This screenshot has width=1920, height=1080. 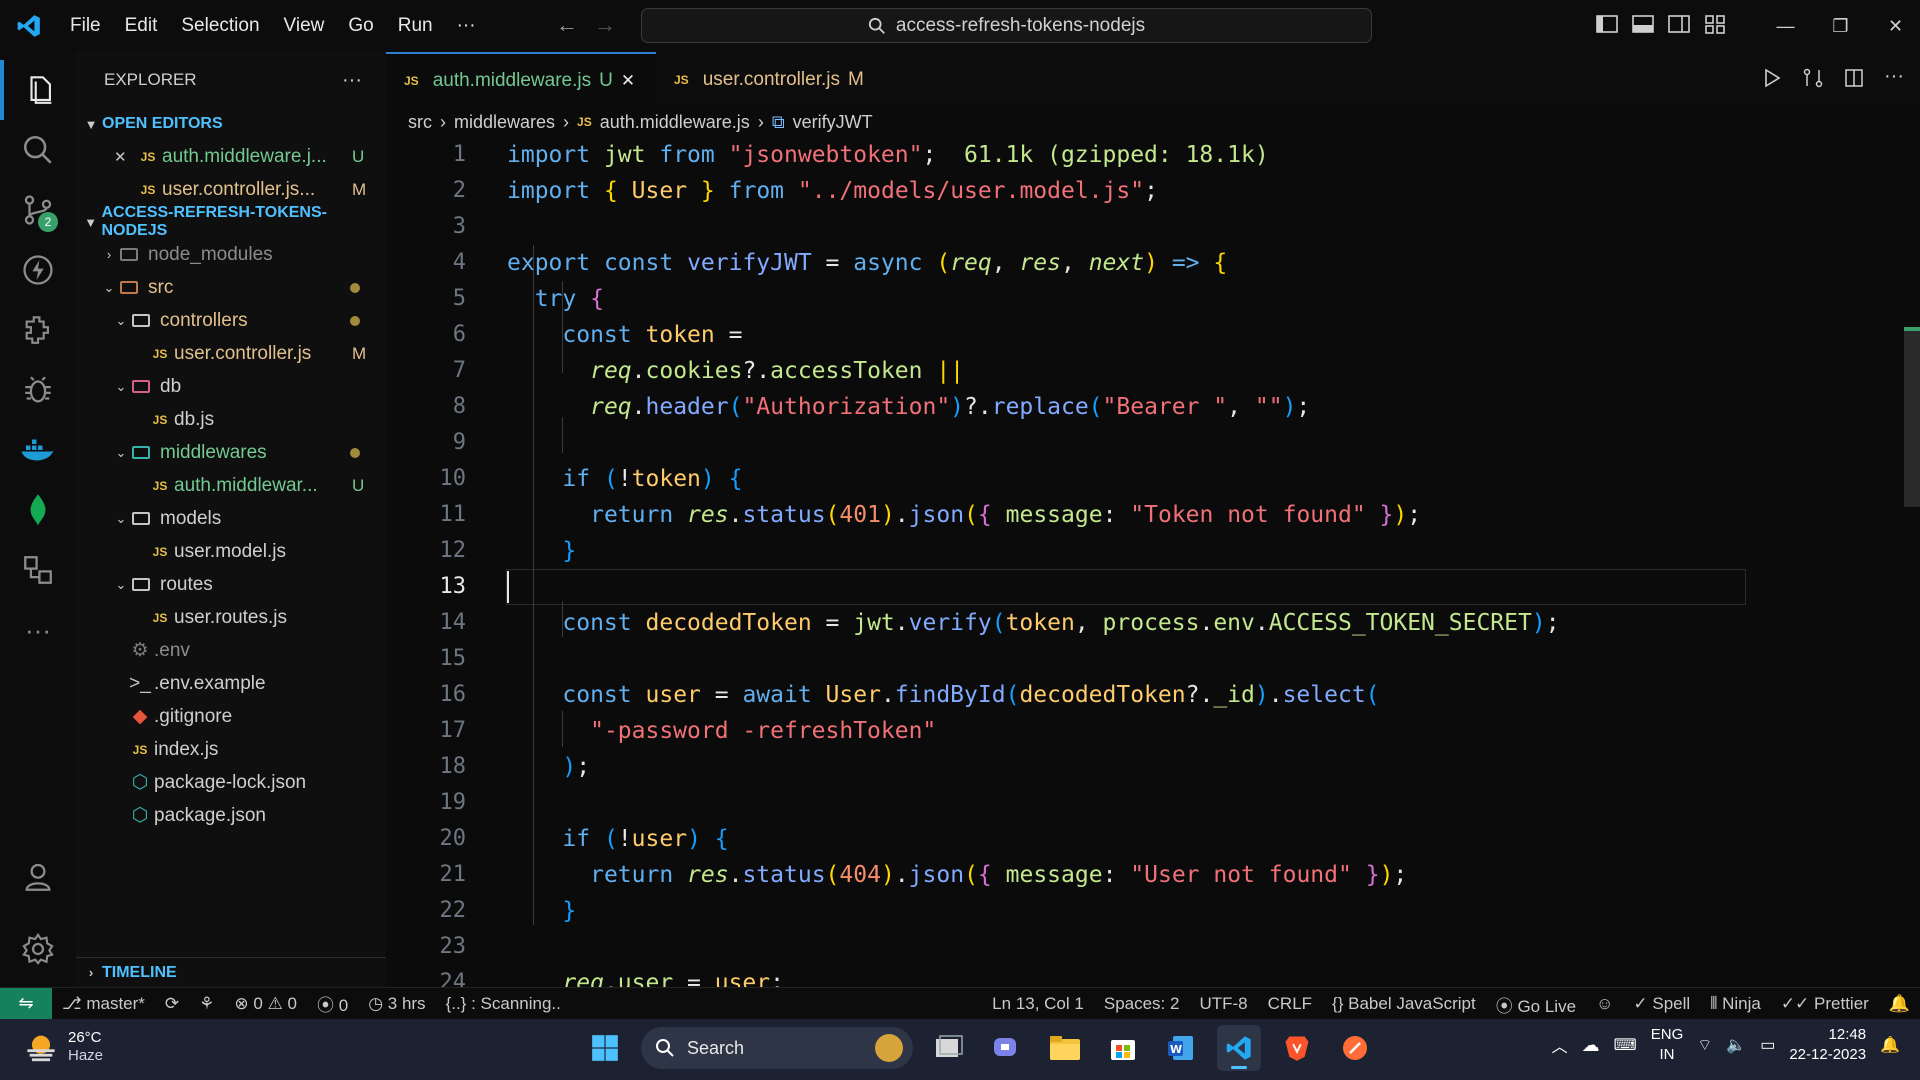 I want to click on onedrive-cloud-icon: ☁, so click(x=1591, y=1045).